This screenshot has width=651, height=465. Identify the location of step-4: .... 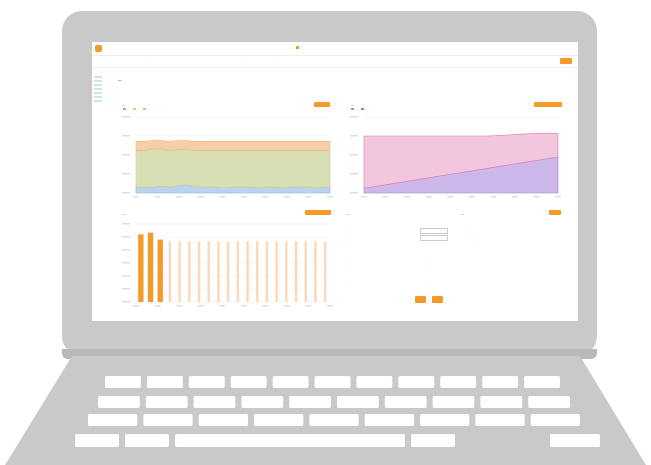
(243, 61).